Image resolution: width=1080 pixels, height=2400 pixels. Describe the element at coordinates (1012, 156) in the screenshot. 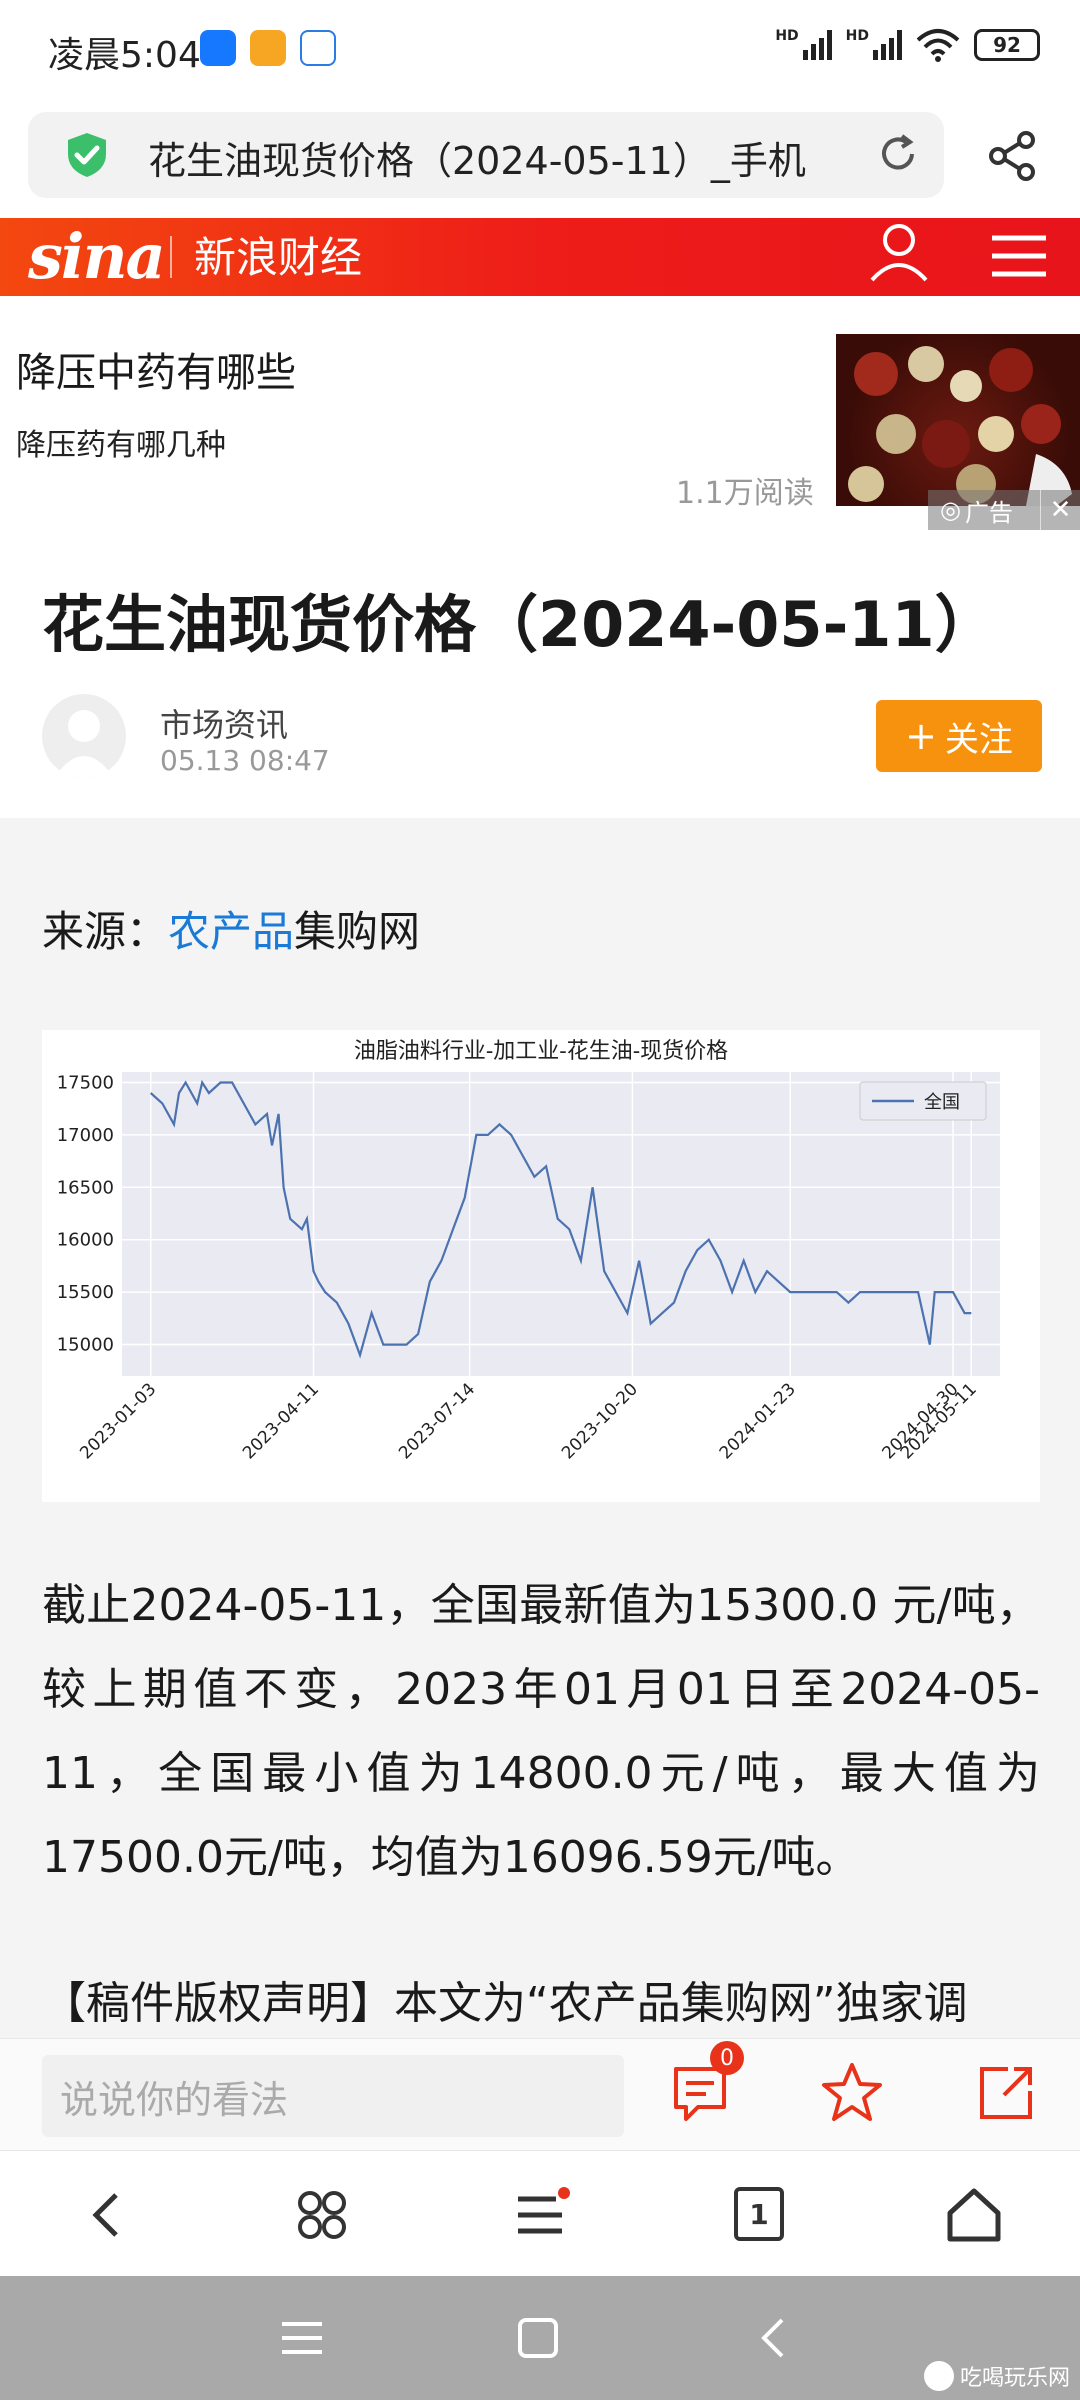

I see `share-icon` at that location.